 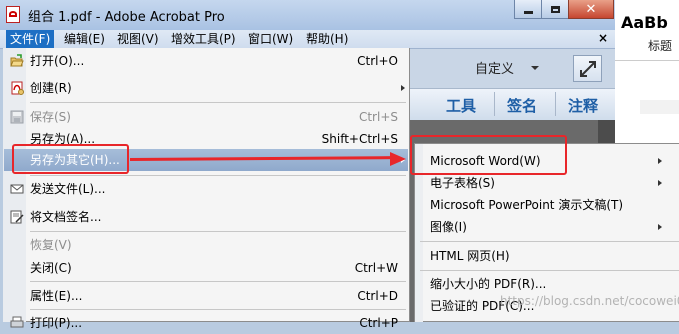 I want to click on envelope-icon, so click(x=17, y=189).